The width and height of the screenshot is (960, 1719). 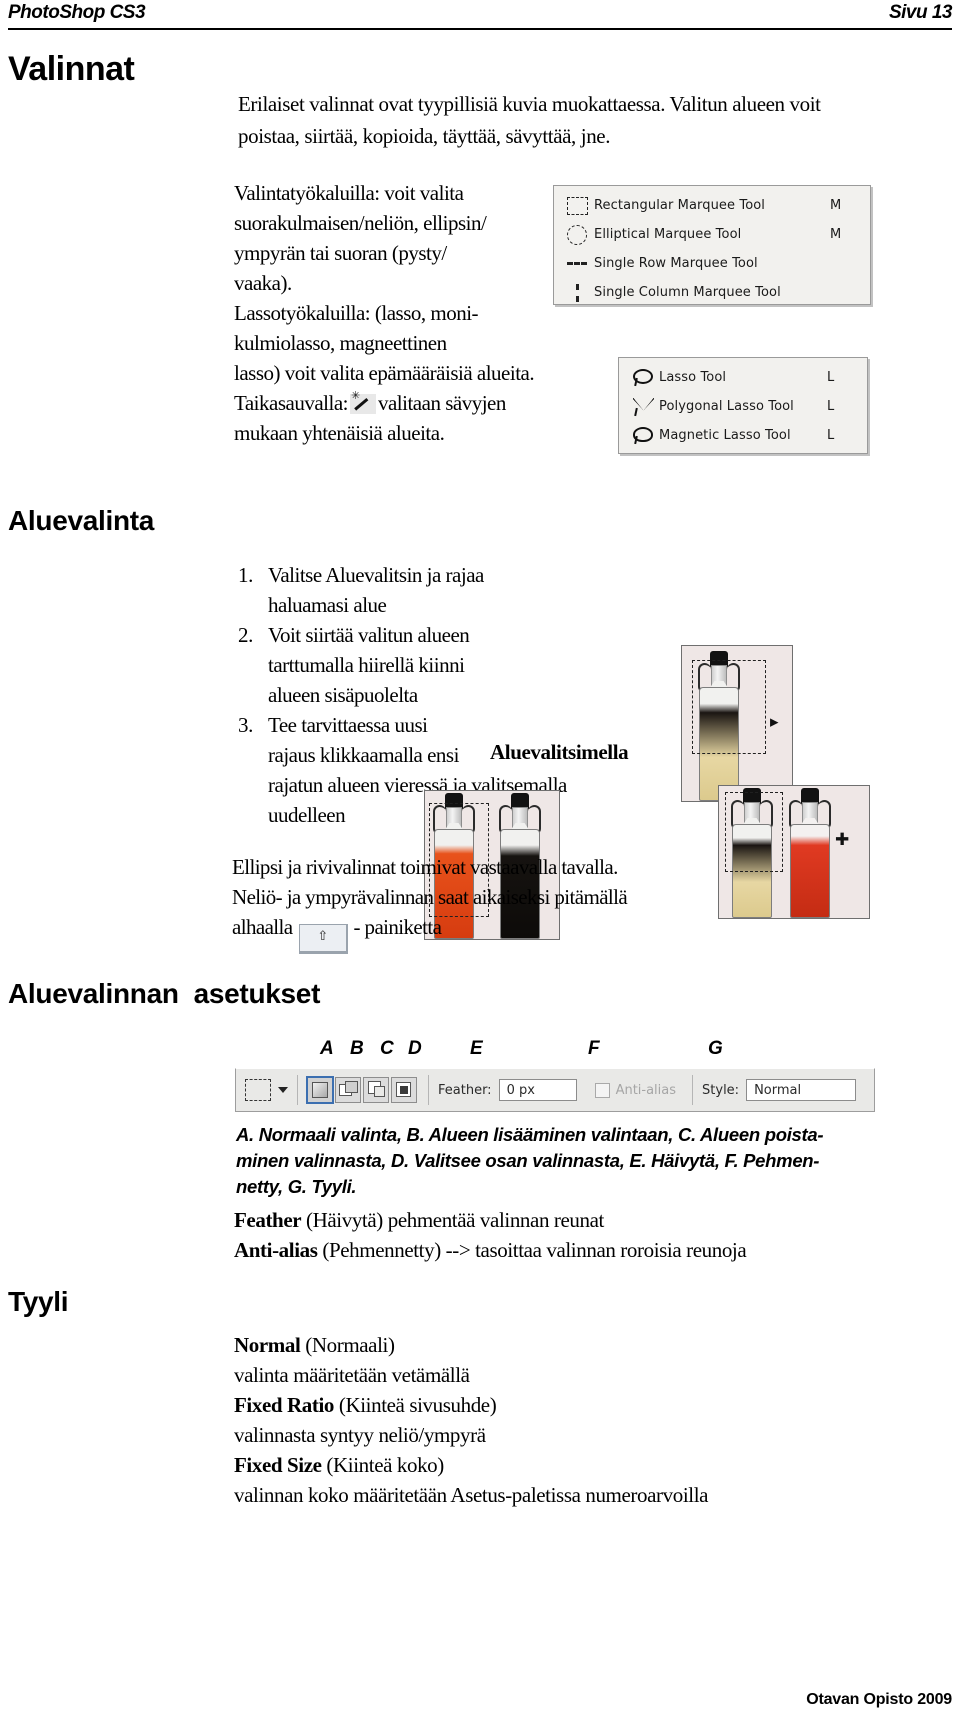 What do you see at coordinates (577, 264) in the screenshot?
I see `single-row-marquee-icon` at bounding box center [577, 264].